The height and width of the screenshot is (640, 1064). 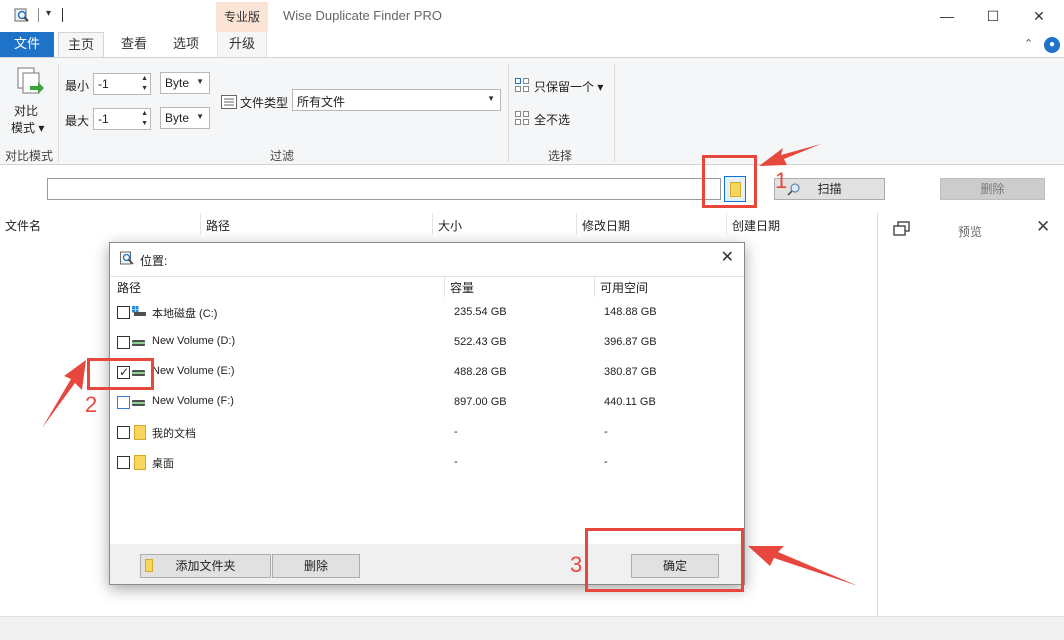 What do you see at coordinates (427, 342) in the screenshot?
I see `list-item: New Volume (D:) 522.43 GB 396.87 GB` at bounding box center [427, 342].